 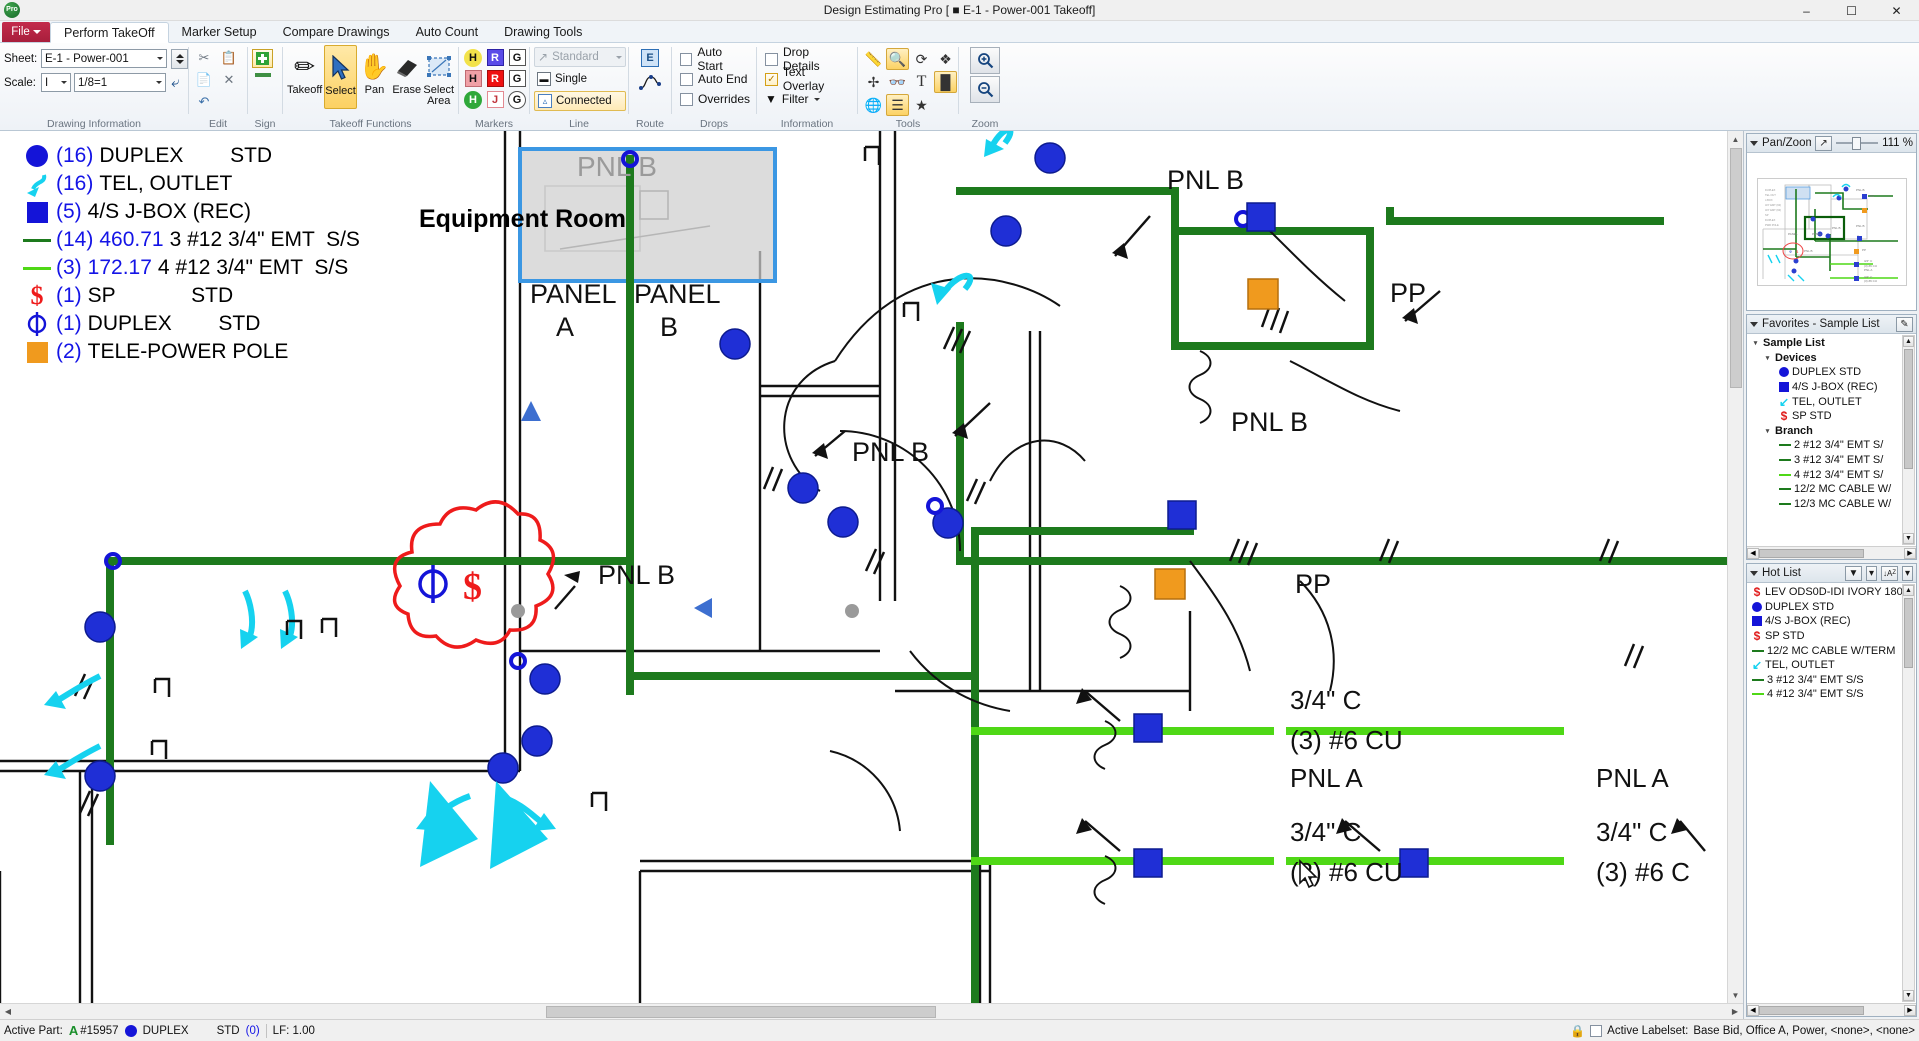 I want to click on checkbox-overrides: Overrides, so click(x=715, y=99).